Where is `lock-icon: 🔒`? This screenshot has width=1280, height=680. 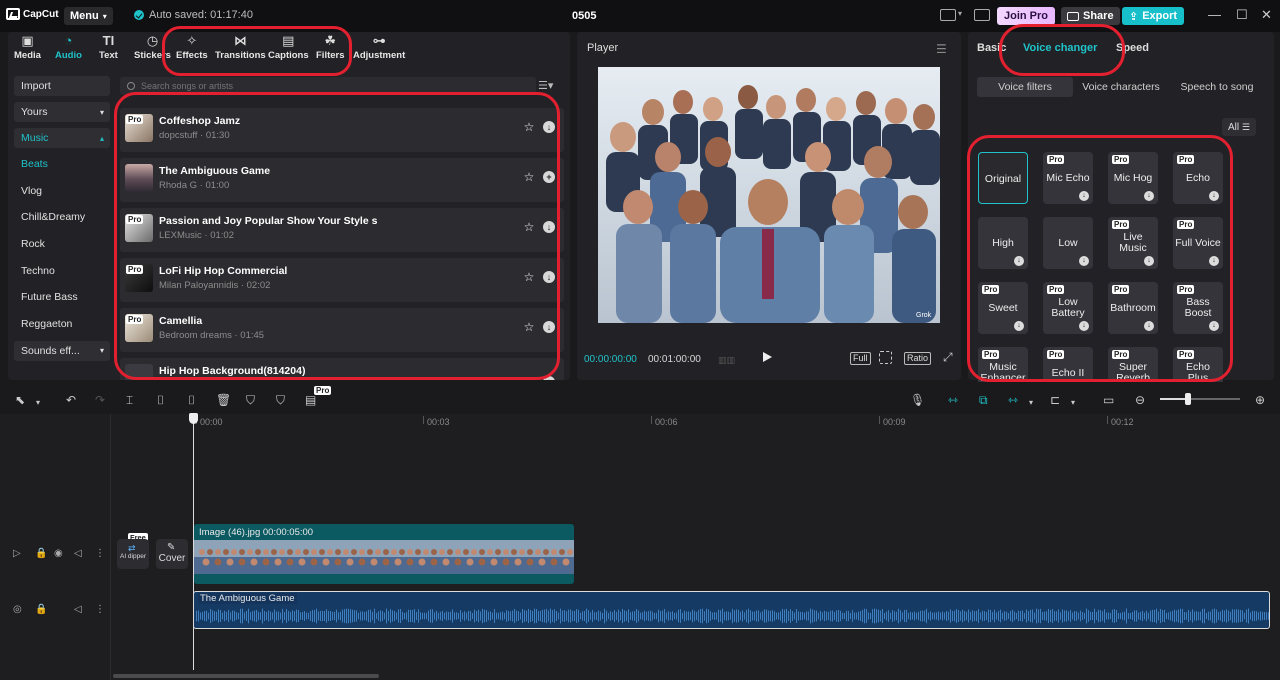 lock-icon: 🔒 is located at coordinates (41, 609).